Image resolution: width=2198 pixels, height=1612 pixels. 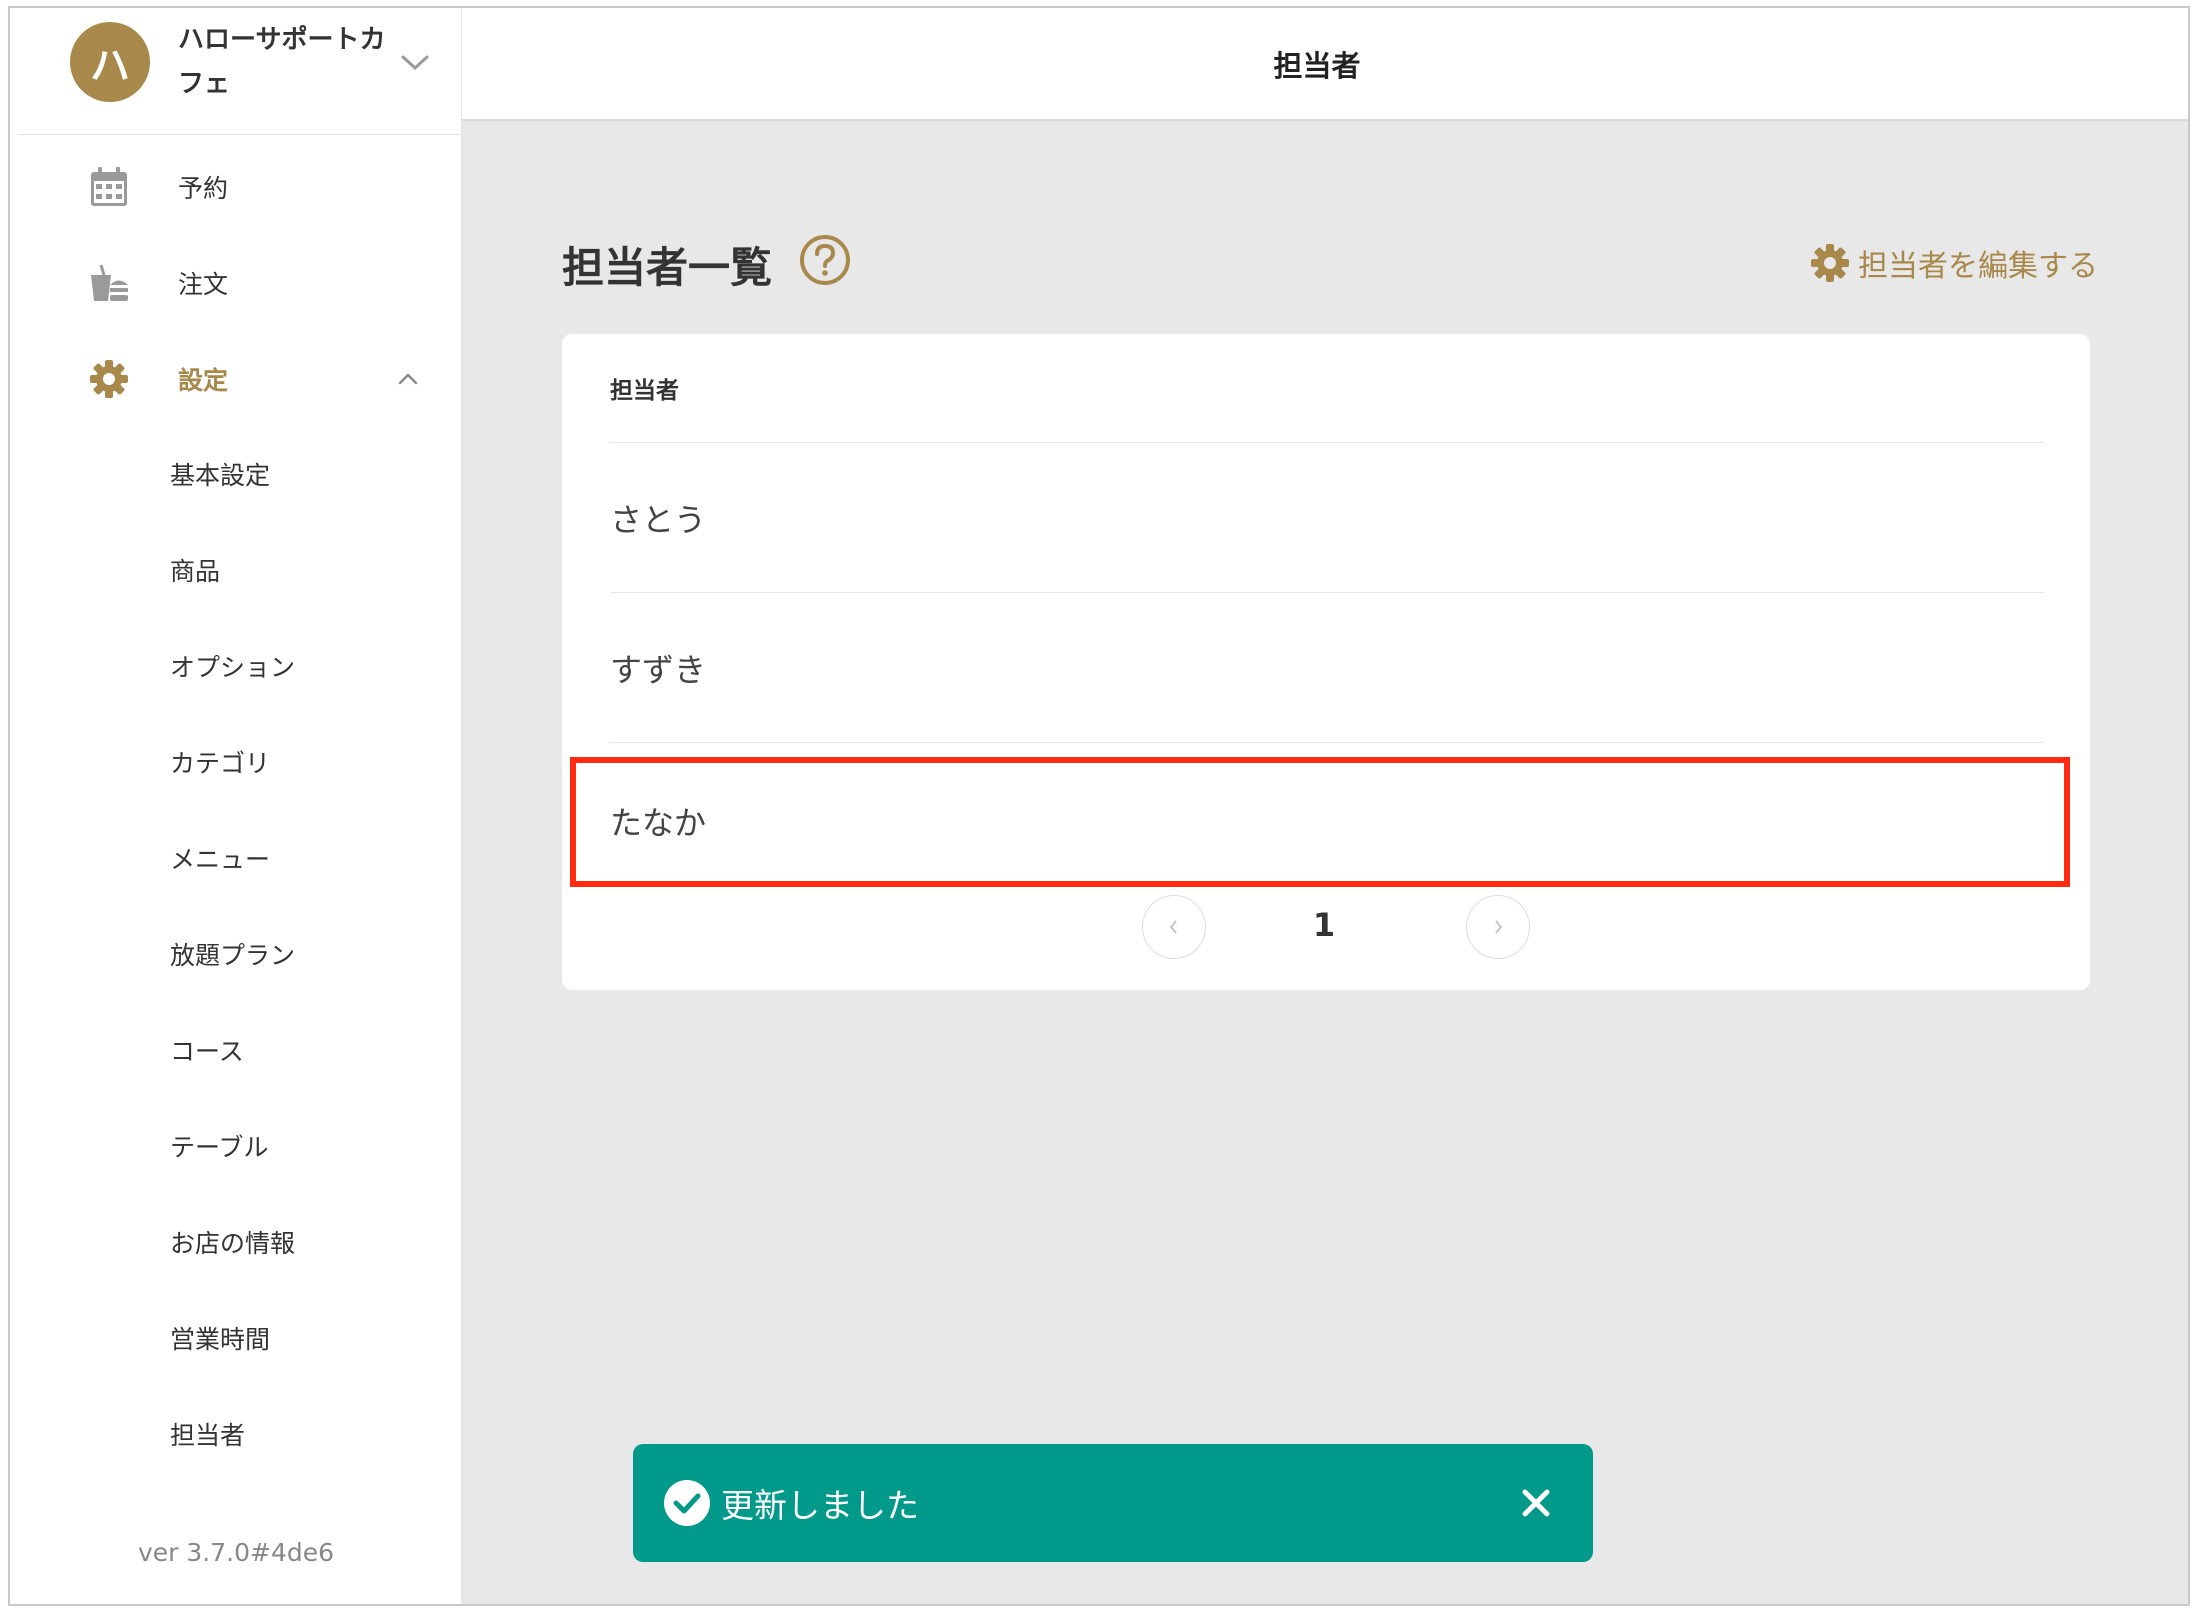 I want to click on edit-staff-link: 担当者を編集する, so click(x=1954, y=263).